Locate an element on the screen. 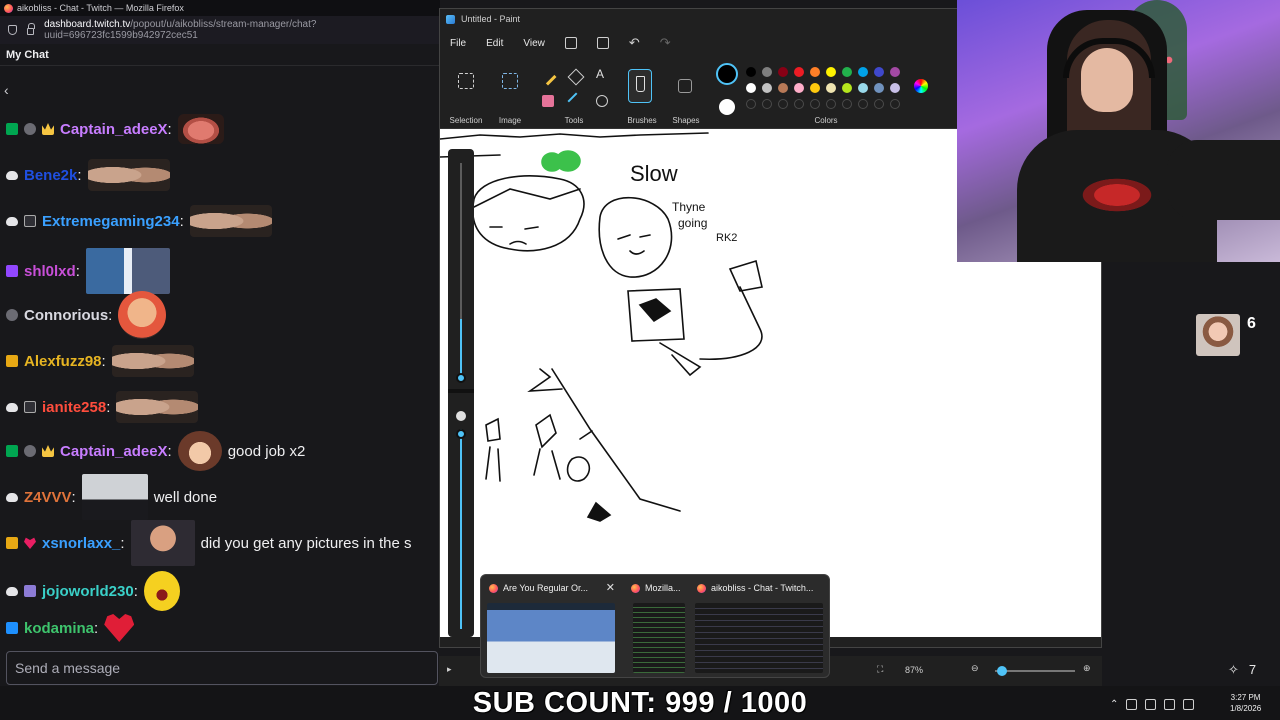 This screenshot has width=1280, height=720. opacity-slider-knob is located at coordinates (461, 434).